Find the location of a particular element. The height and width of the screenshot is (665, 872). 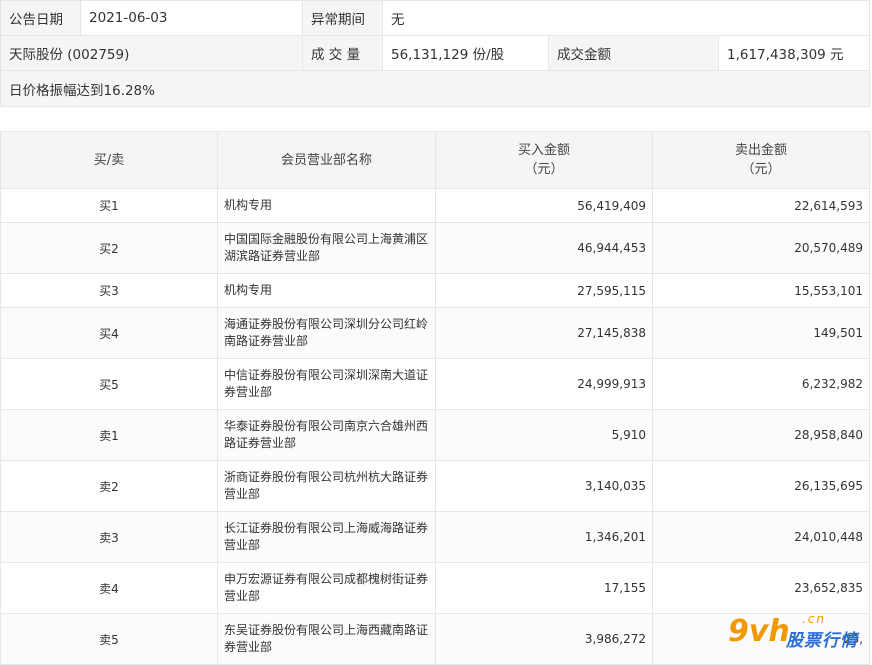

amount-label: 成交金额 is located at coordinates (633, 53).